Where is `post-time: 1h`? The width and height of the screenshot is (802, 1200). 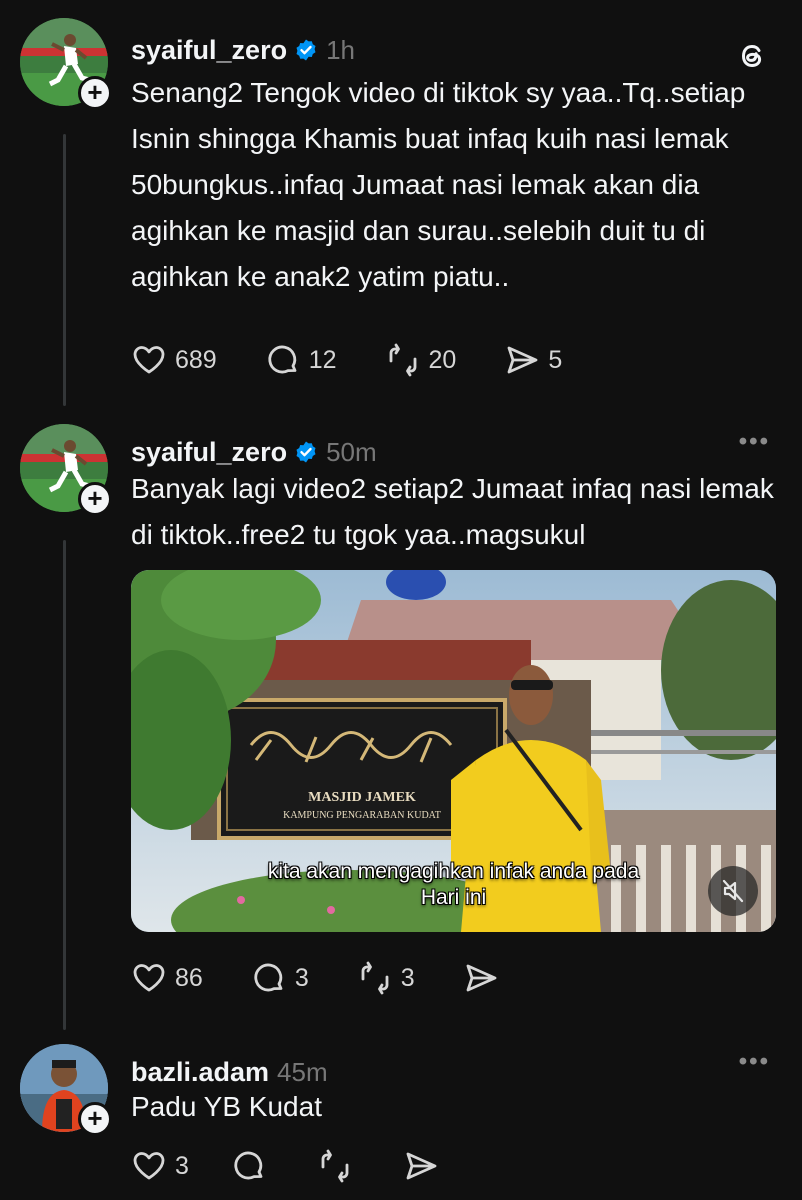
post-time: 1h is located at coordinates (340, 49).